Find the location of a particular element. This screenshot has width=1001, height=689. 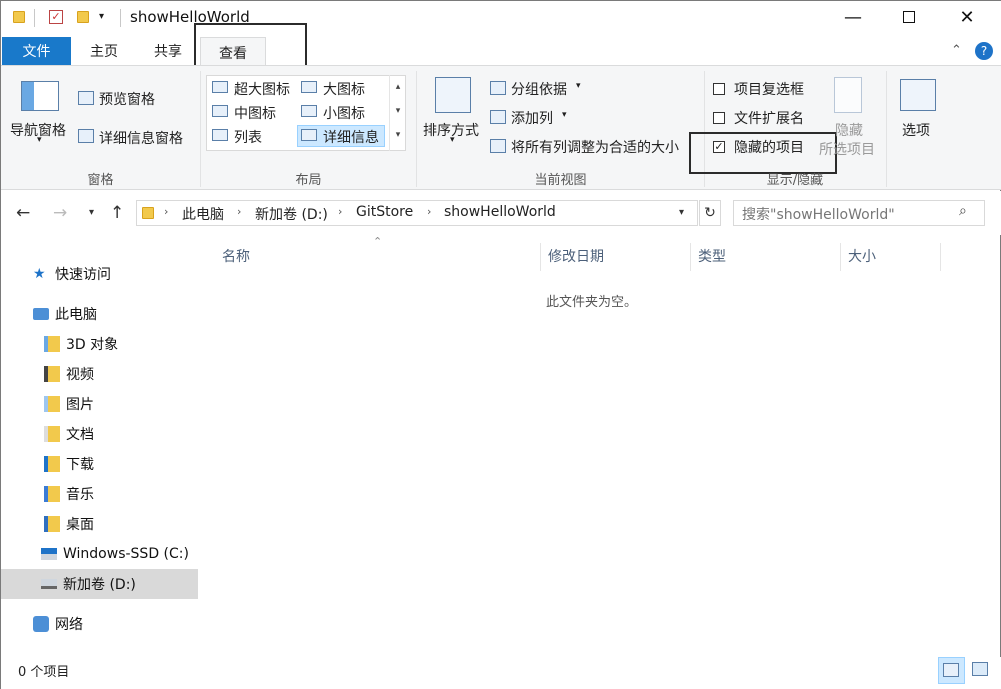

sort-by-dropdown-icon: ▾ is located at coordinates (452, 140).